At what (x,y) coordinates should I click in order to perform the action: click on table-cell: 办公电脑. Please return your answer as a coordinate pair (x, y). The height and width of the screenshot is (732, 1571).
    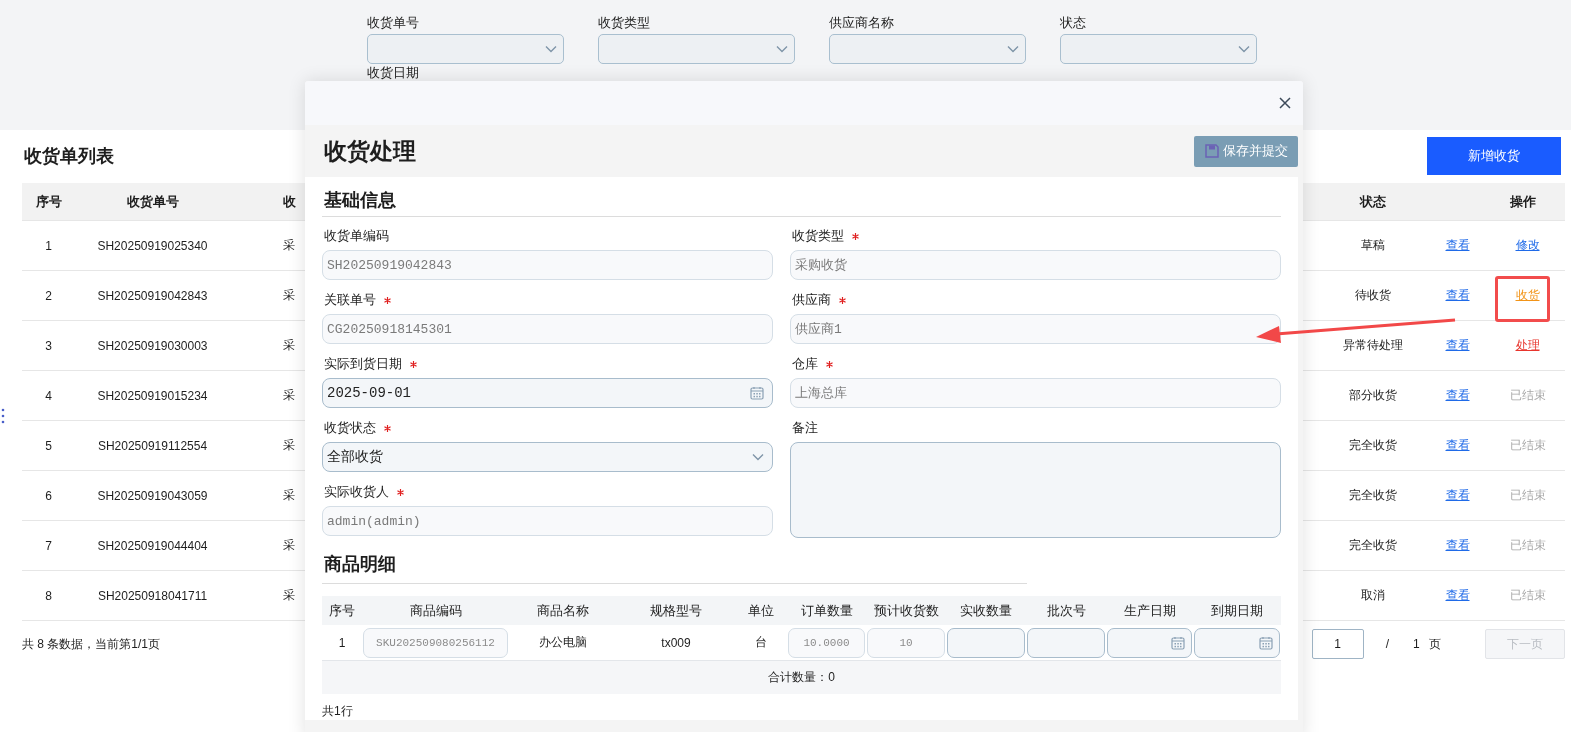
    Looking at the image, I should click on (563, 642).